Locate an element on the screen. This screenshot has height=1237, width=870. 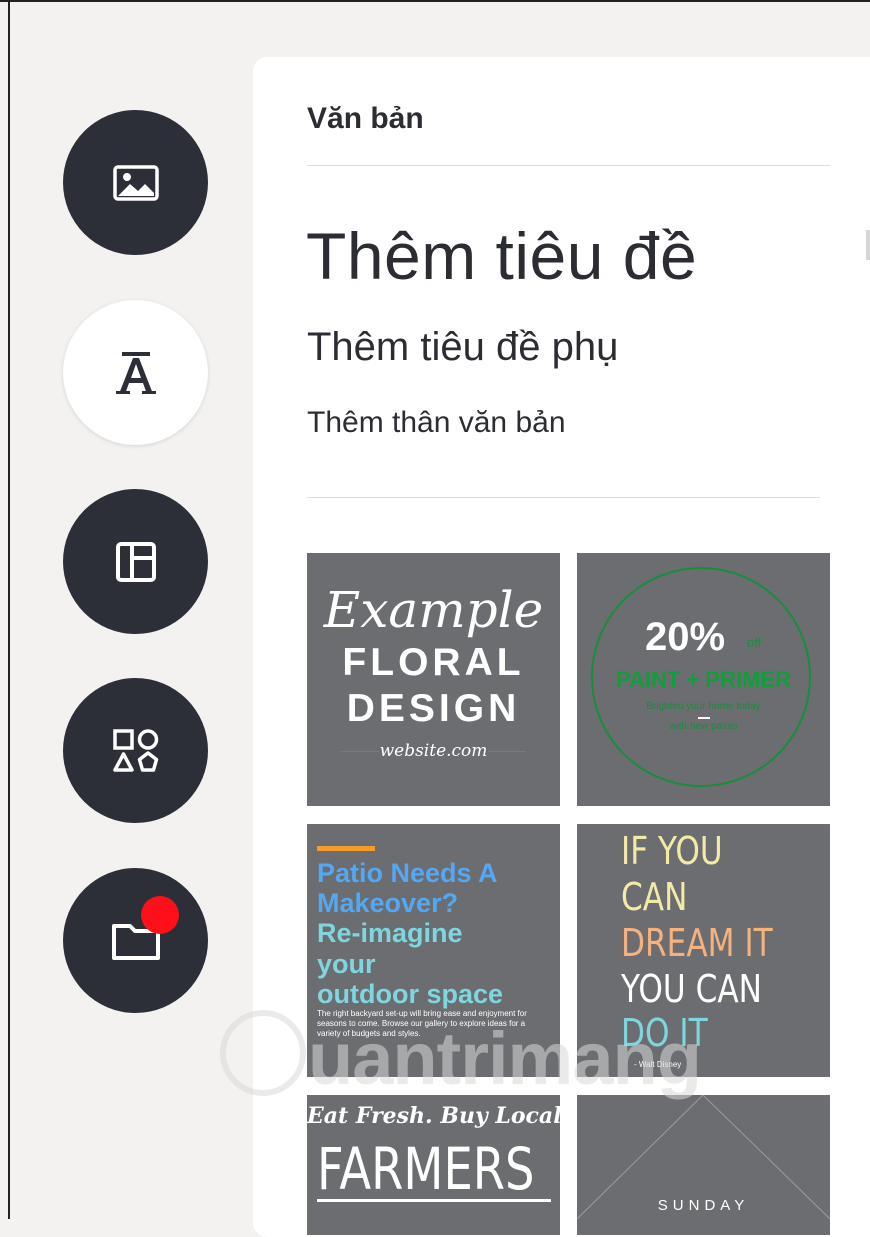
sidebar-item-templates is located at coordinates (135, 561).